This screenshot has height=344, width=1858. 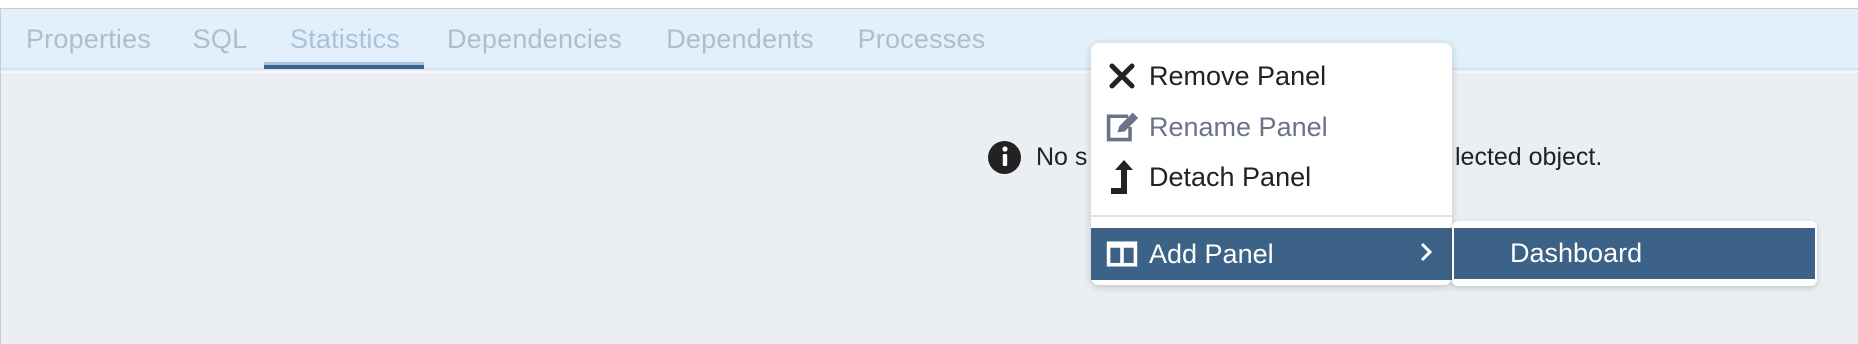 I want to click on menu-item-rename-panel: Rename Panel, so click(x=1271, y=127).